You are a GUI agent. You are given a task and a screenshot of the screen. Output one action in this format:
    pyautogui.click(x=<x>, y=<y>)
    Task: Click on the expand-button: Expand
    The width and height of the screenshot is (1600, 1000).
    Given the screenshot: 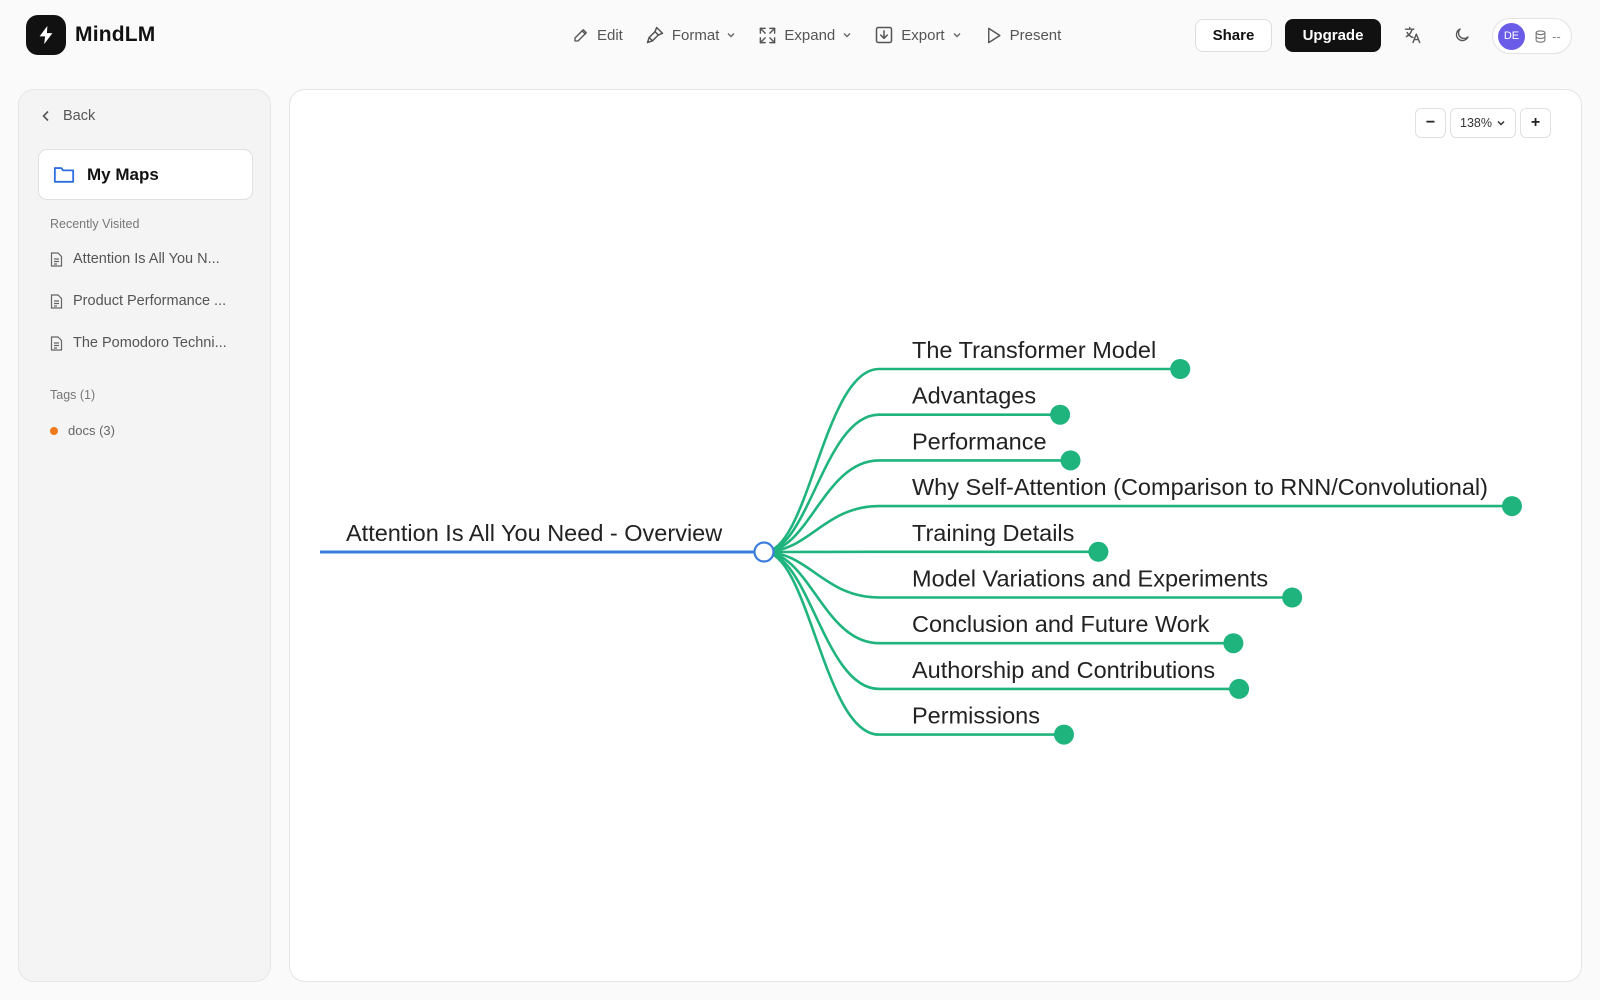 What is the action you would take?
    pyautogui.click(x=805, y=35)
    